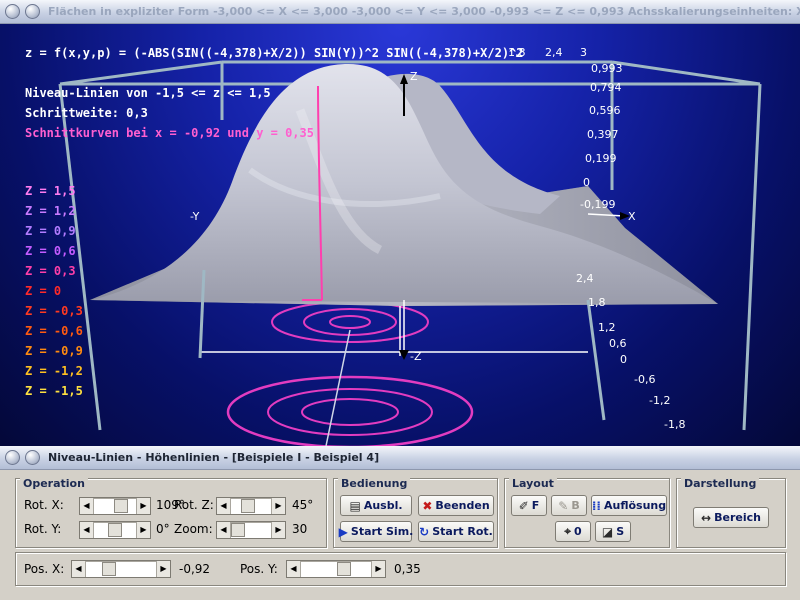  What do you see at coordinates (44, 569) in the screenshot?
I see `pos-x-label: Pos. X:` at bounding box center [44, 569].